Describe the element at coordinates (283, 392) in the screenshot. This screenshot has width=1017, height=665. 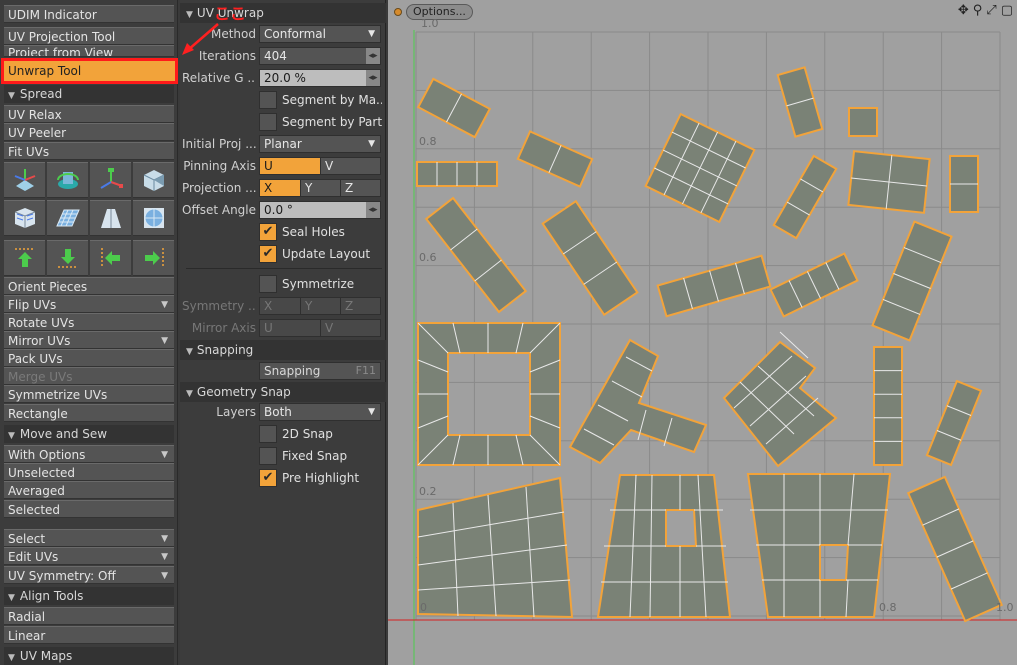
I see `geometry-snap-section-header: ▼ Geometry Snap` at that location.